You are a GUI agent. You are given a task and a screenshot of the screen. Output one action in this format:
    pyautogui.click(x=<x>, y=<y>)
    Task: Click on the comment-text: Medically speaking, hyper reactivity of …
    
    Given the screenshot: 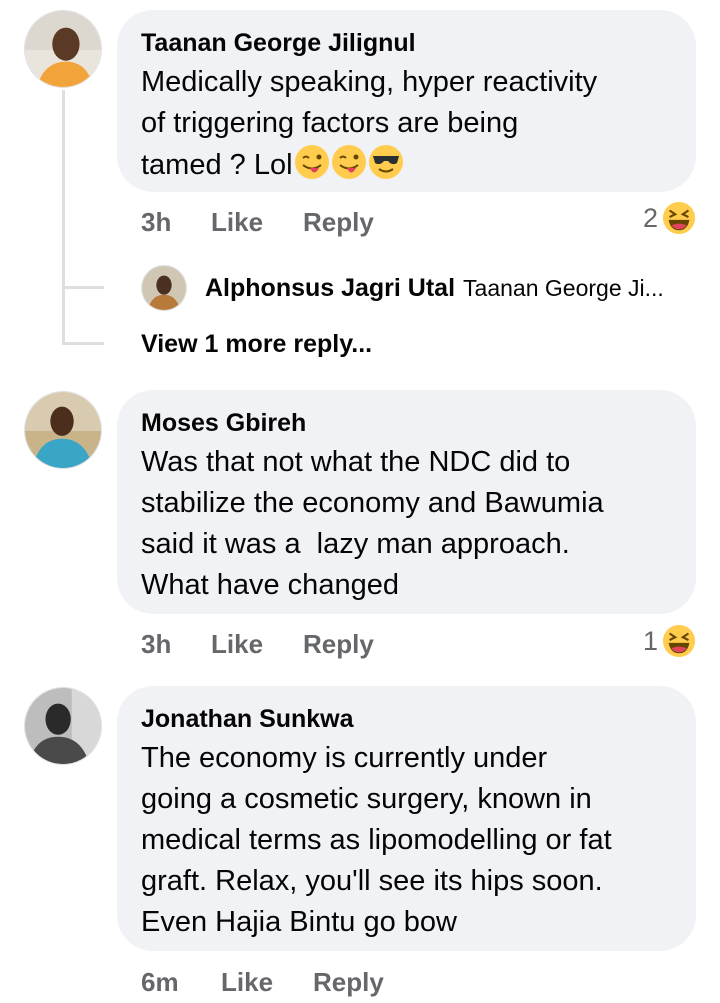 What is the action you would take?
    pyautogui.click(x=406, y=124)
    